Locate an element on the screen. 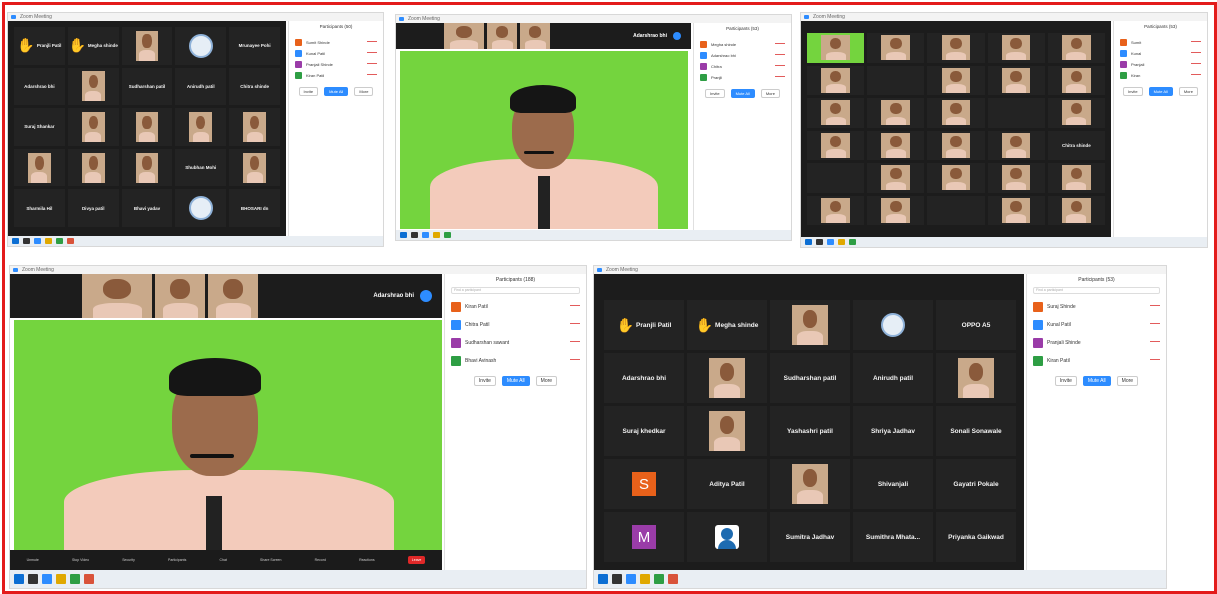  participant-list-item: Sumit is located at coordinates (1160, 42).